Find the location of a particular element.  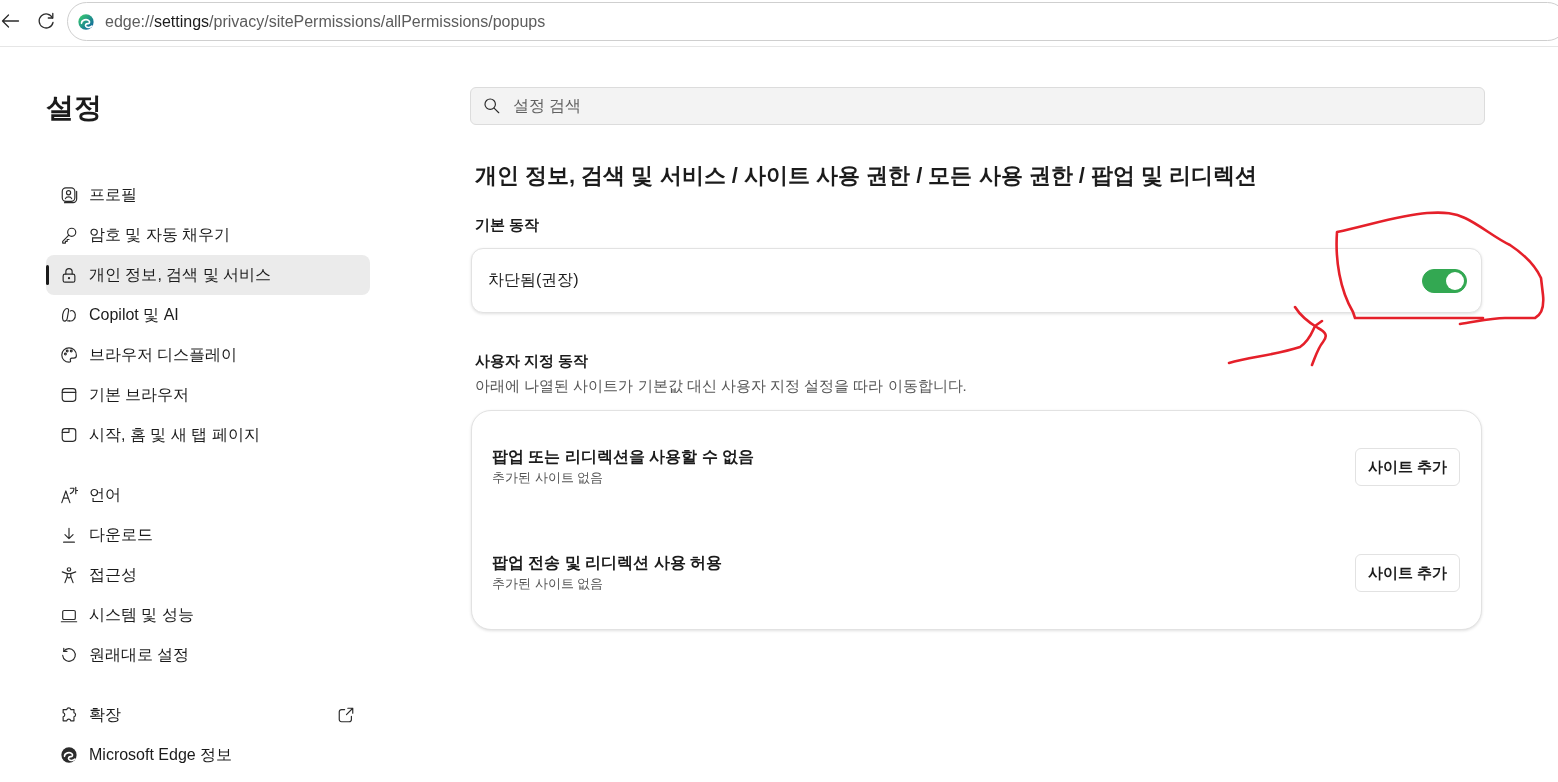

window-icon is located at coordinates (69, 395).